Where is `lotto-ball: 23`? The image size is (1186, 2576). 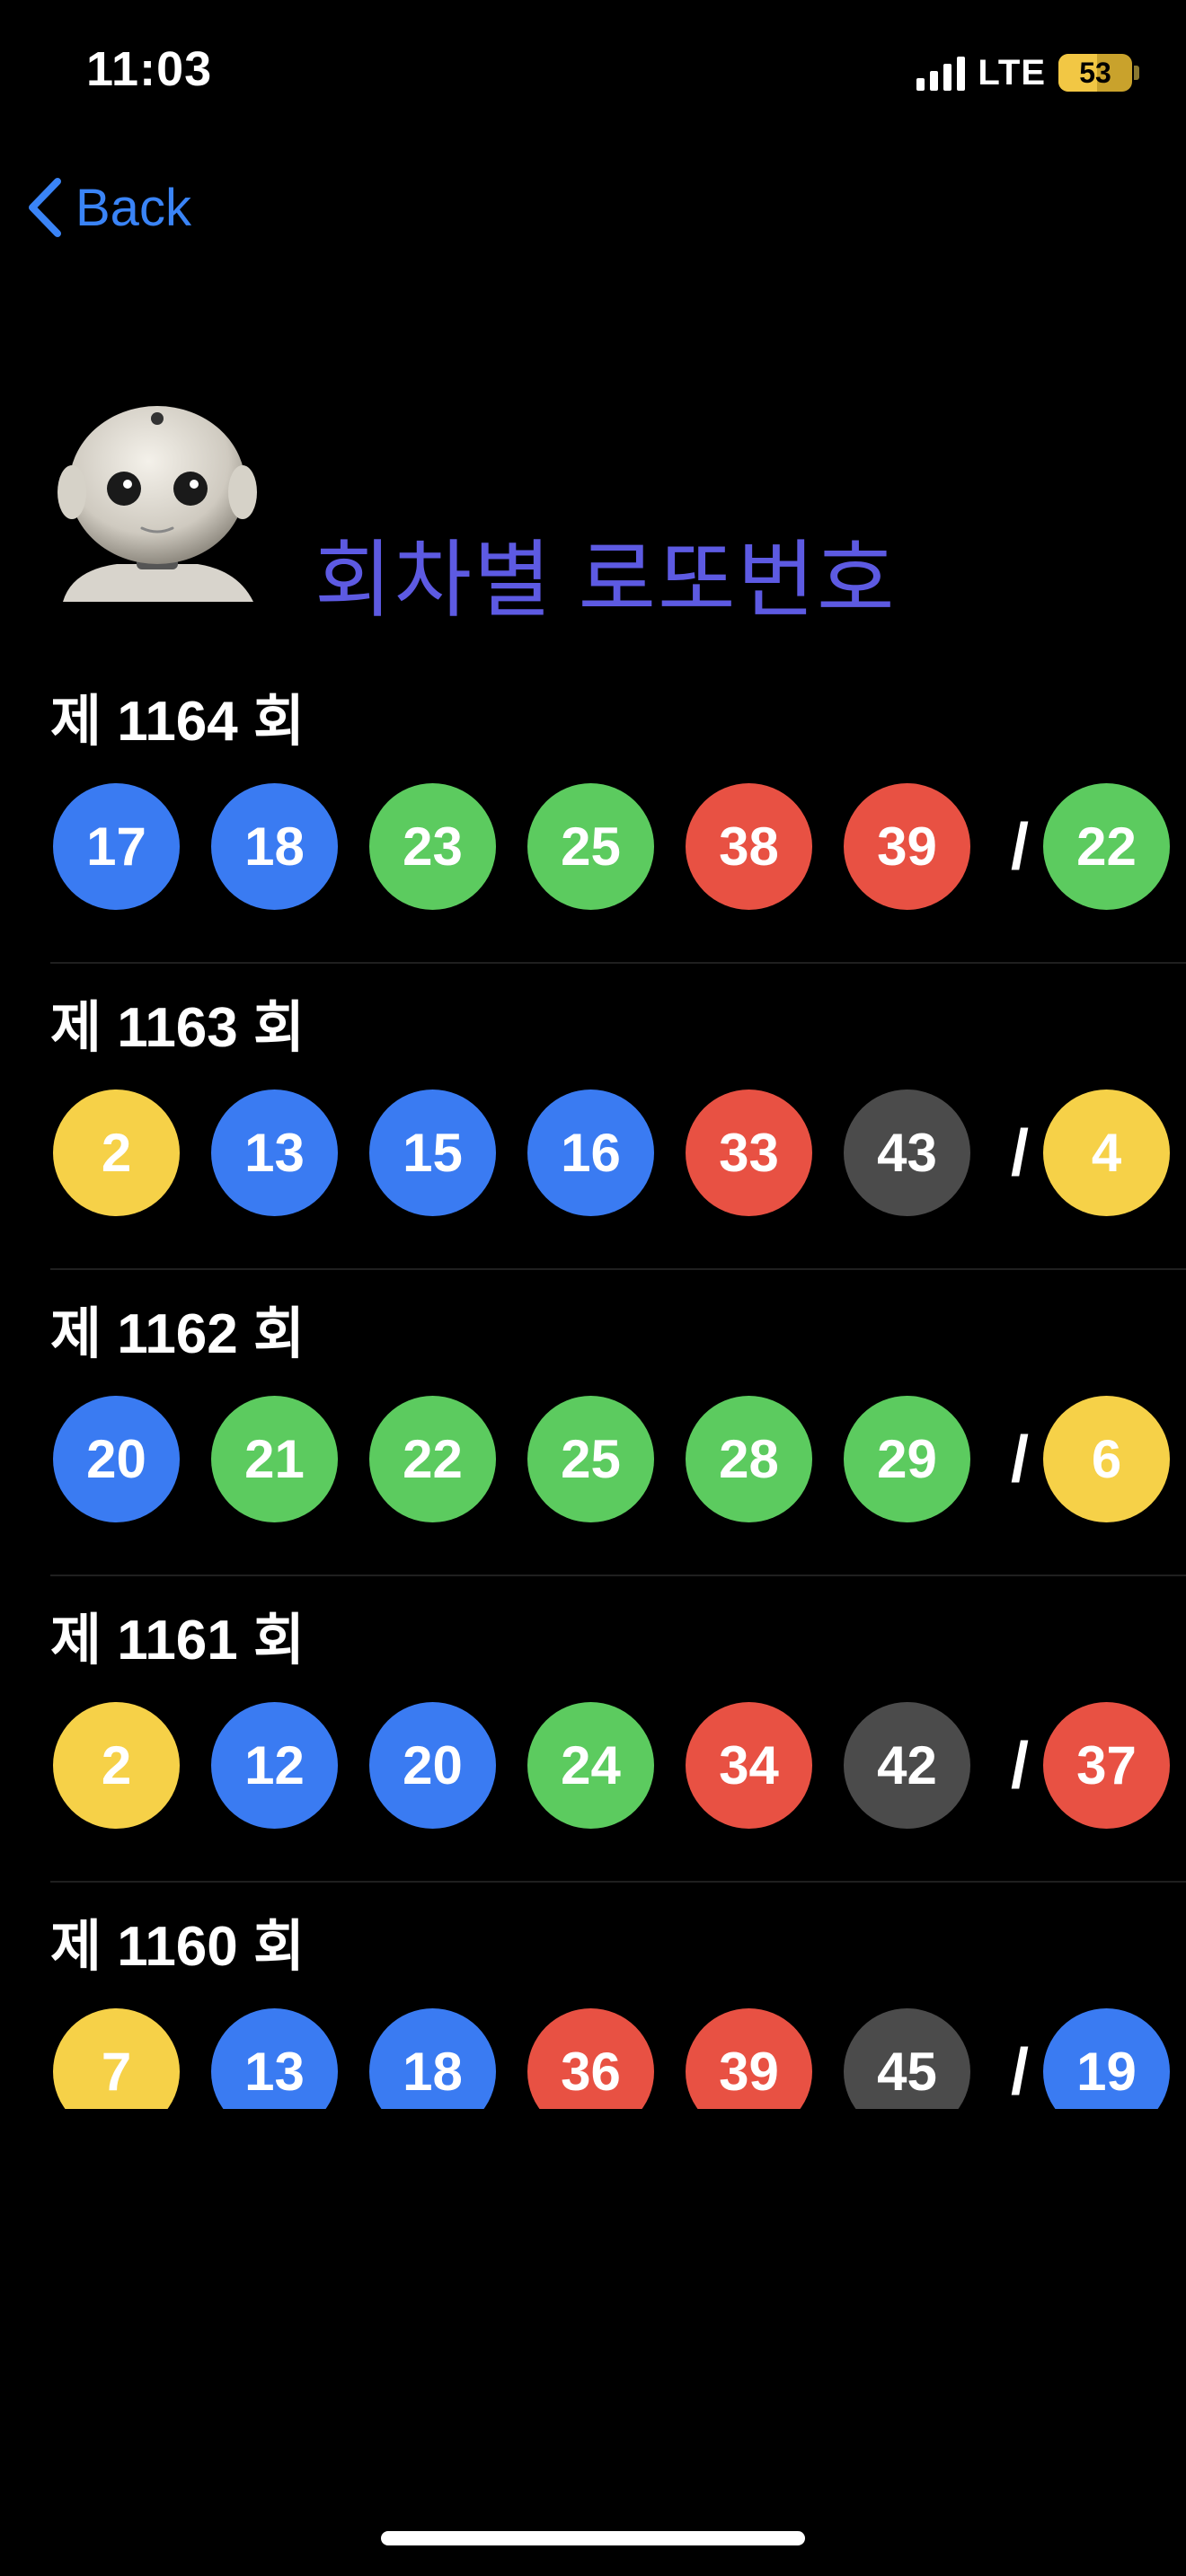 lotto-ball: 23 is located at coordinates (432, 846).